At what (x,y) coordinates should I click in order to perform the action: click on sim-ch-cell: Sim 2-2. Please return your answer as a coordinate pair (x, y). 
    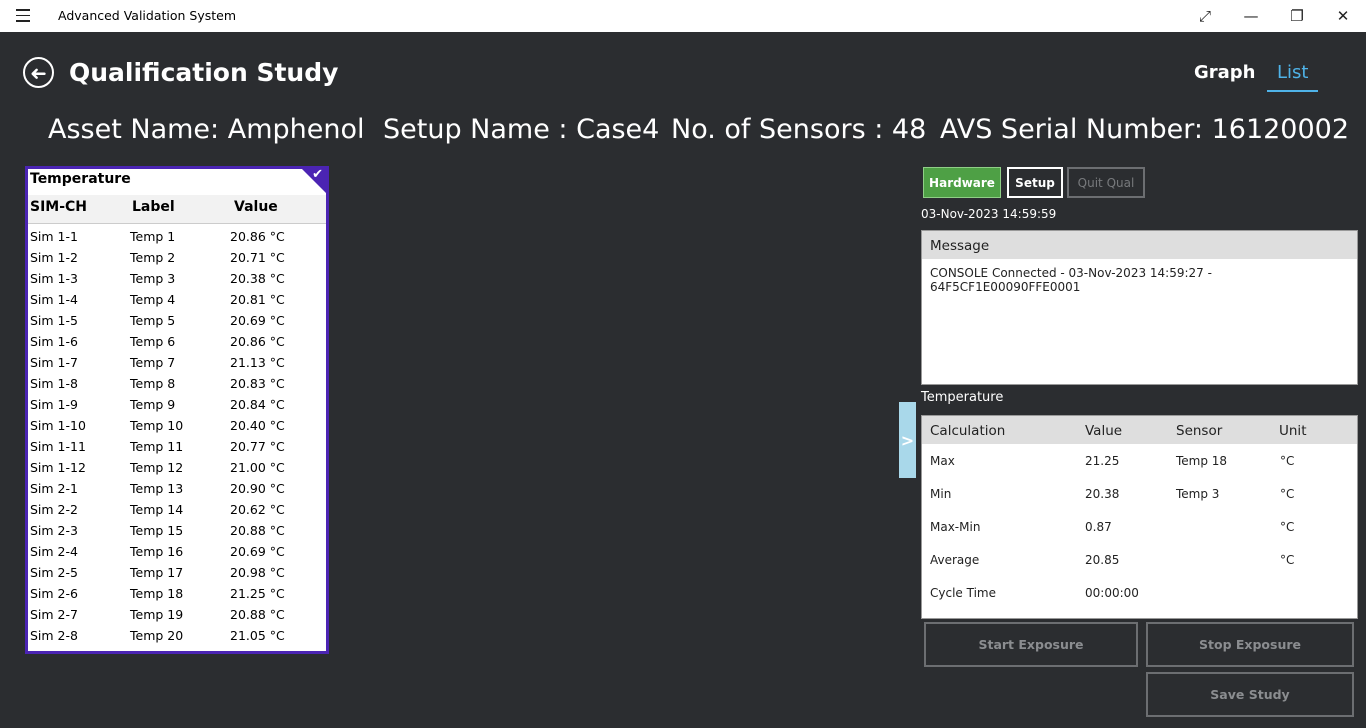
    Looking at the image, I should click on (54, 509).